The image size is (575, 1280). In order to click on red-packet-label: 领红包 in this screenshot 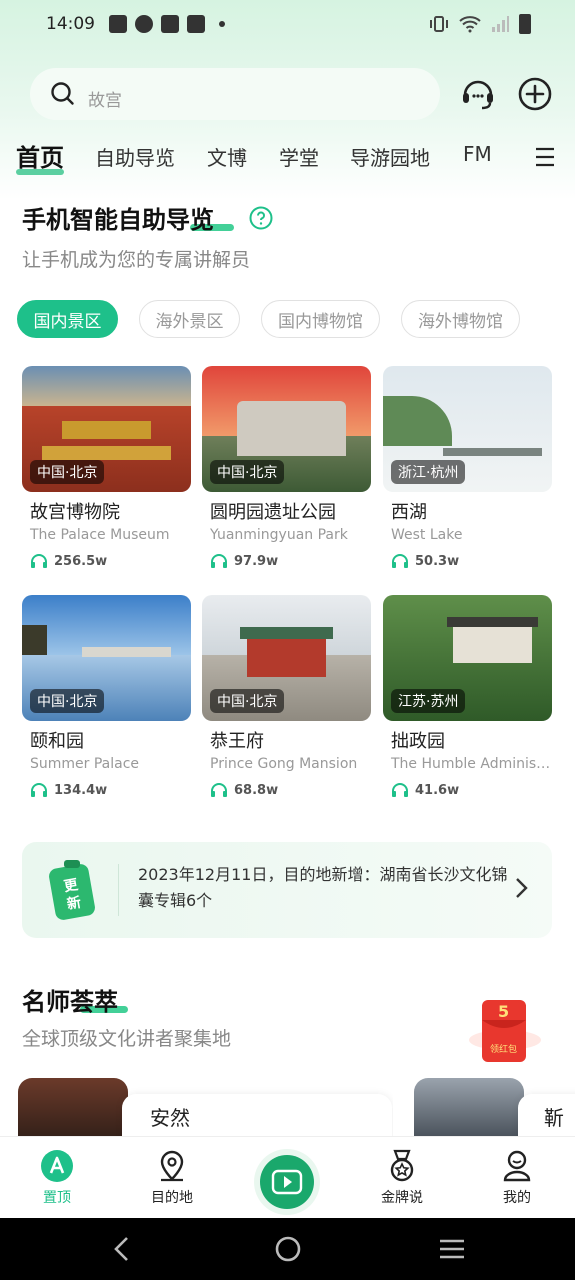, I will do `click(504, 1050)`.